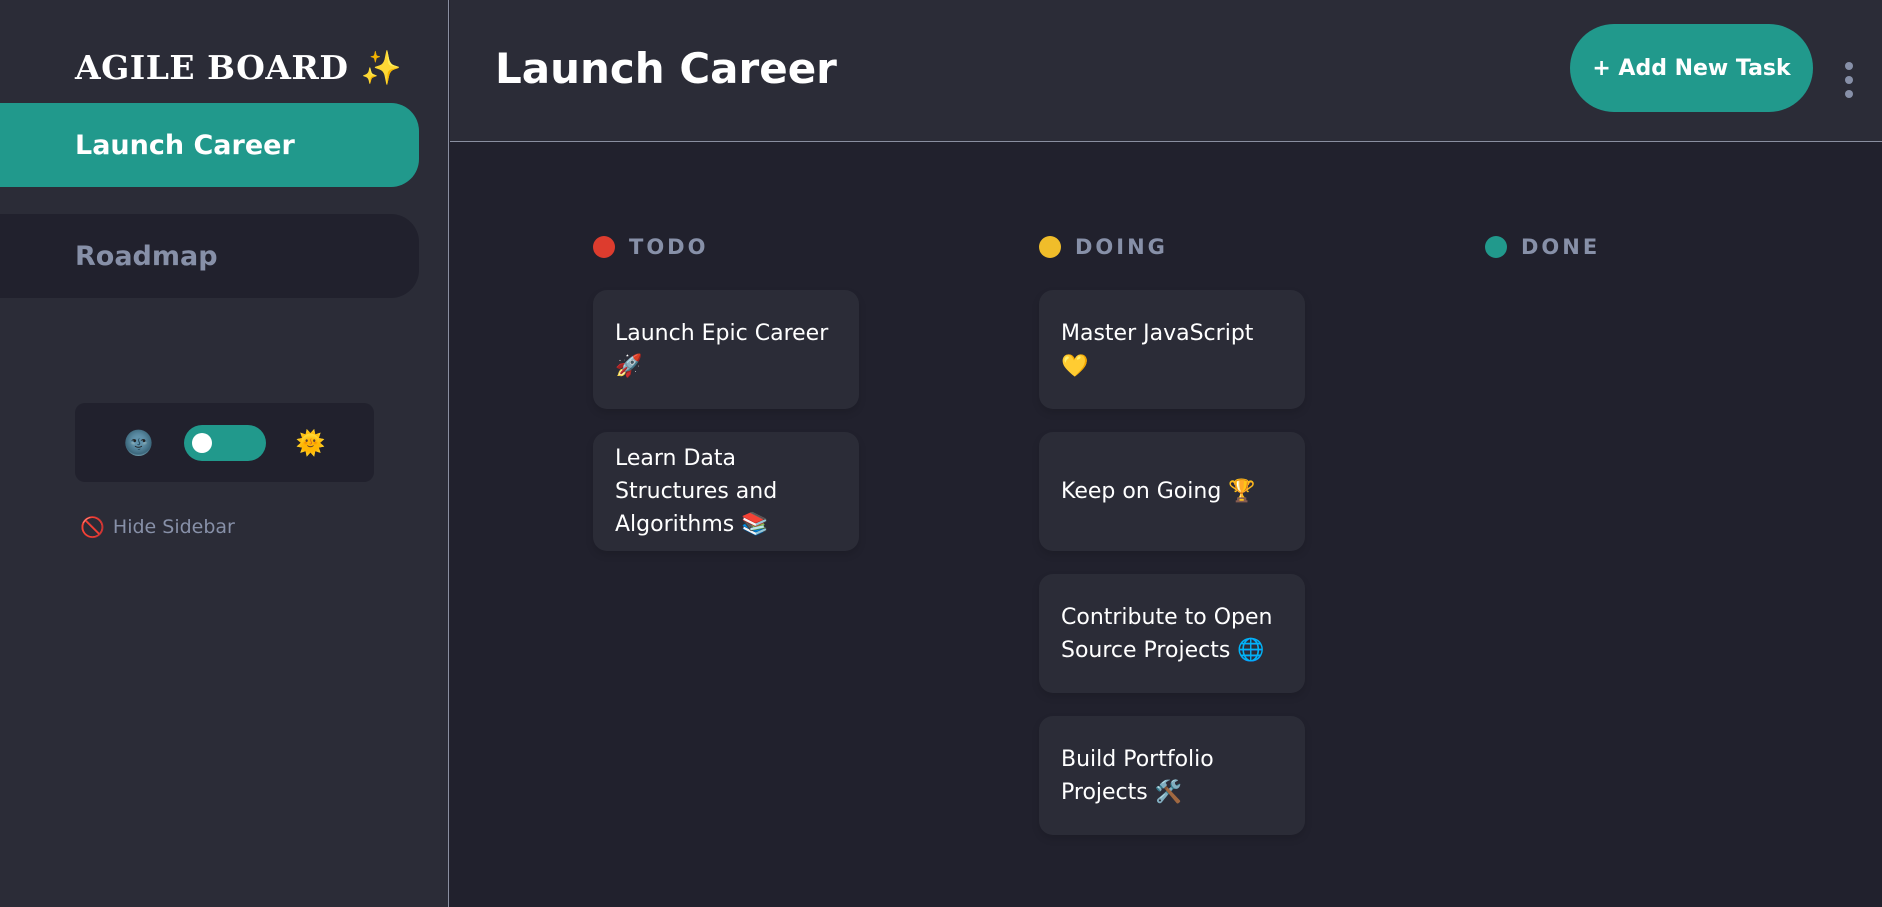 This screenshot has height=907, width=1882. What do you see at coordinates (666, 68) in the screenshot?
I see `page-title: Launch Career` at bounding box center [666, 68].